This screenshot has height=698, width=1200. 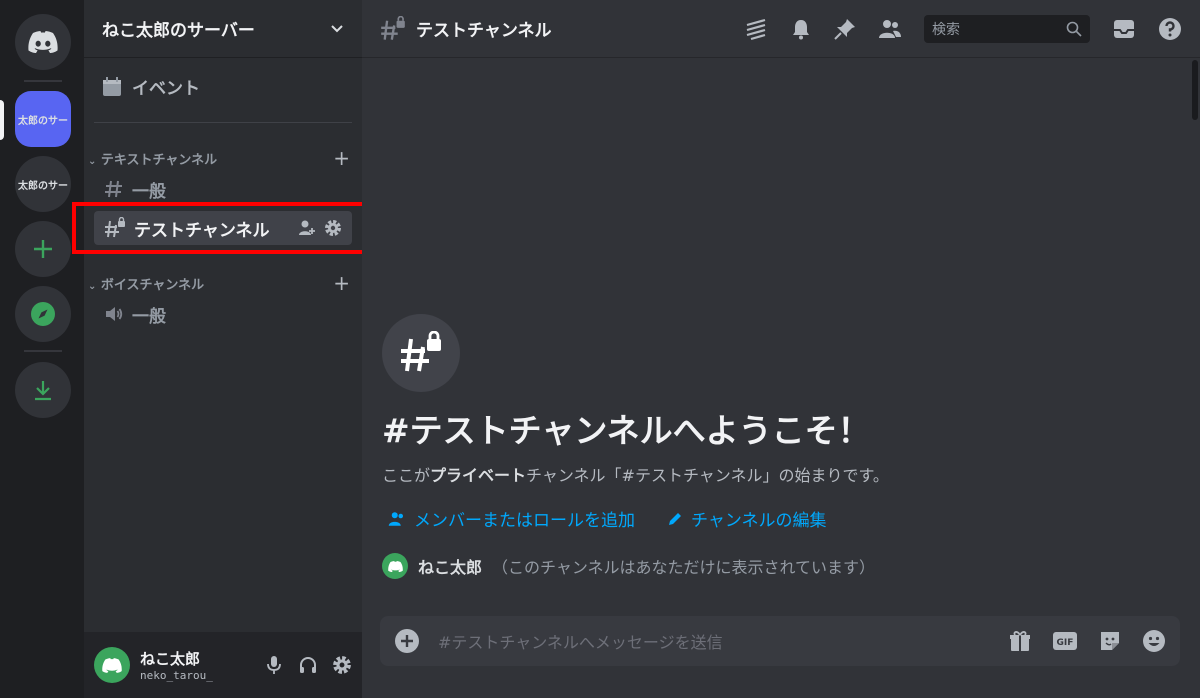 I want to click on gif-label: GIF, so click(x=1065, y=643).